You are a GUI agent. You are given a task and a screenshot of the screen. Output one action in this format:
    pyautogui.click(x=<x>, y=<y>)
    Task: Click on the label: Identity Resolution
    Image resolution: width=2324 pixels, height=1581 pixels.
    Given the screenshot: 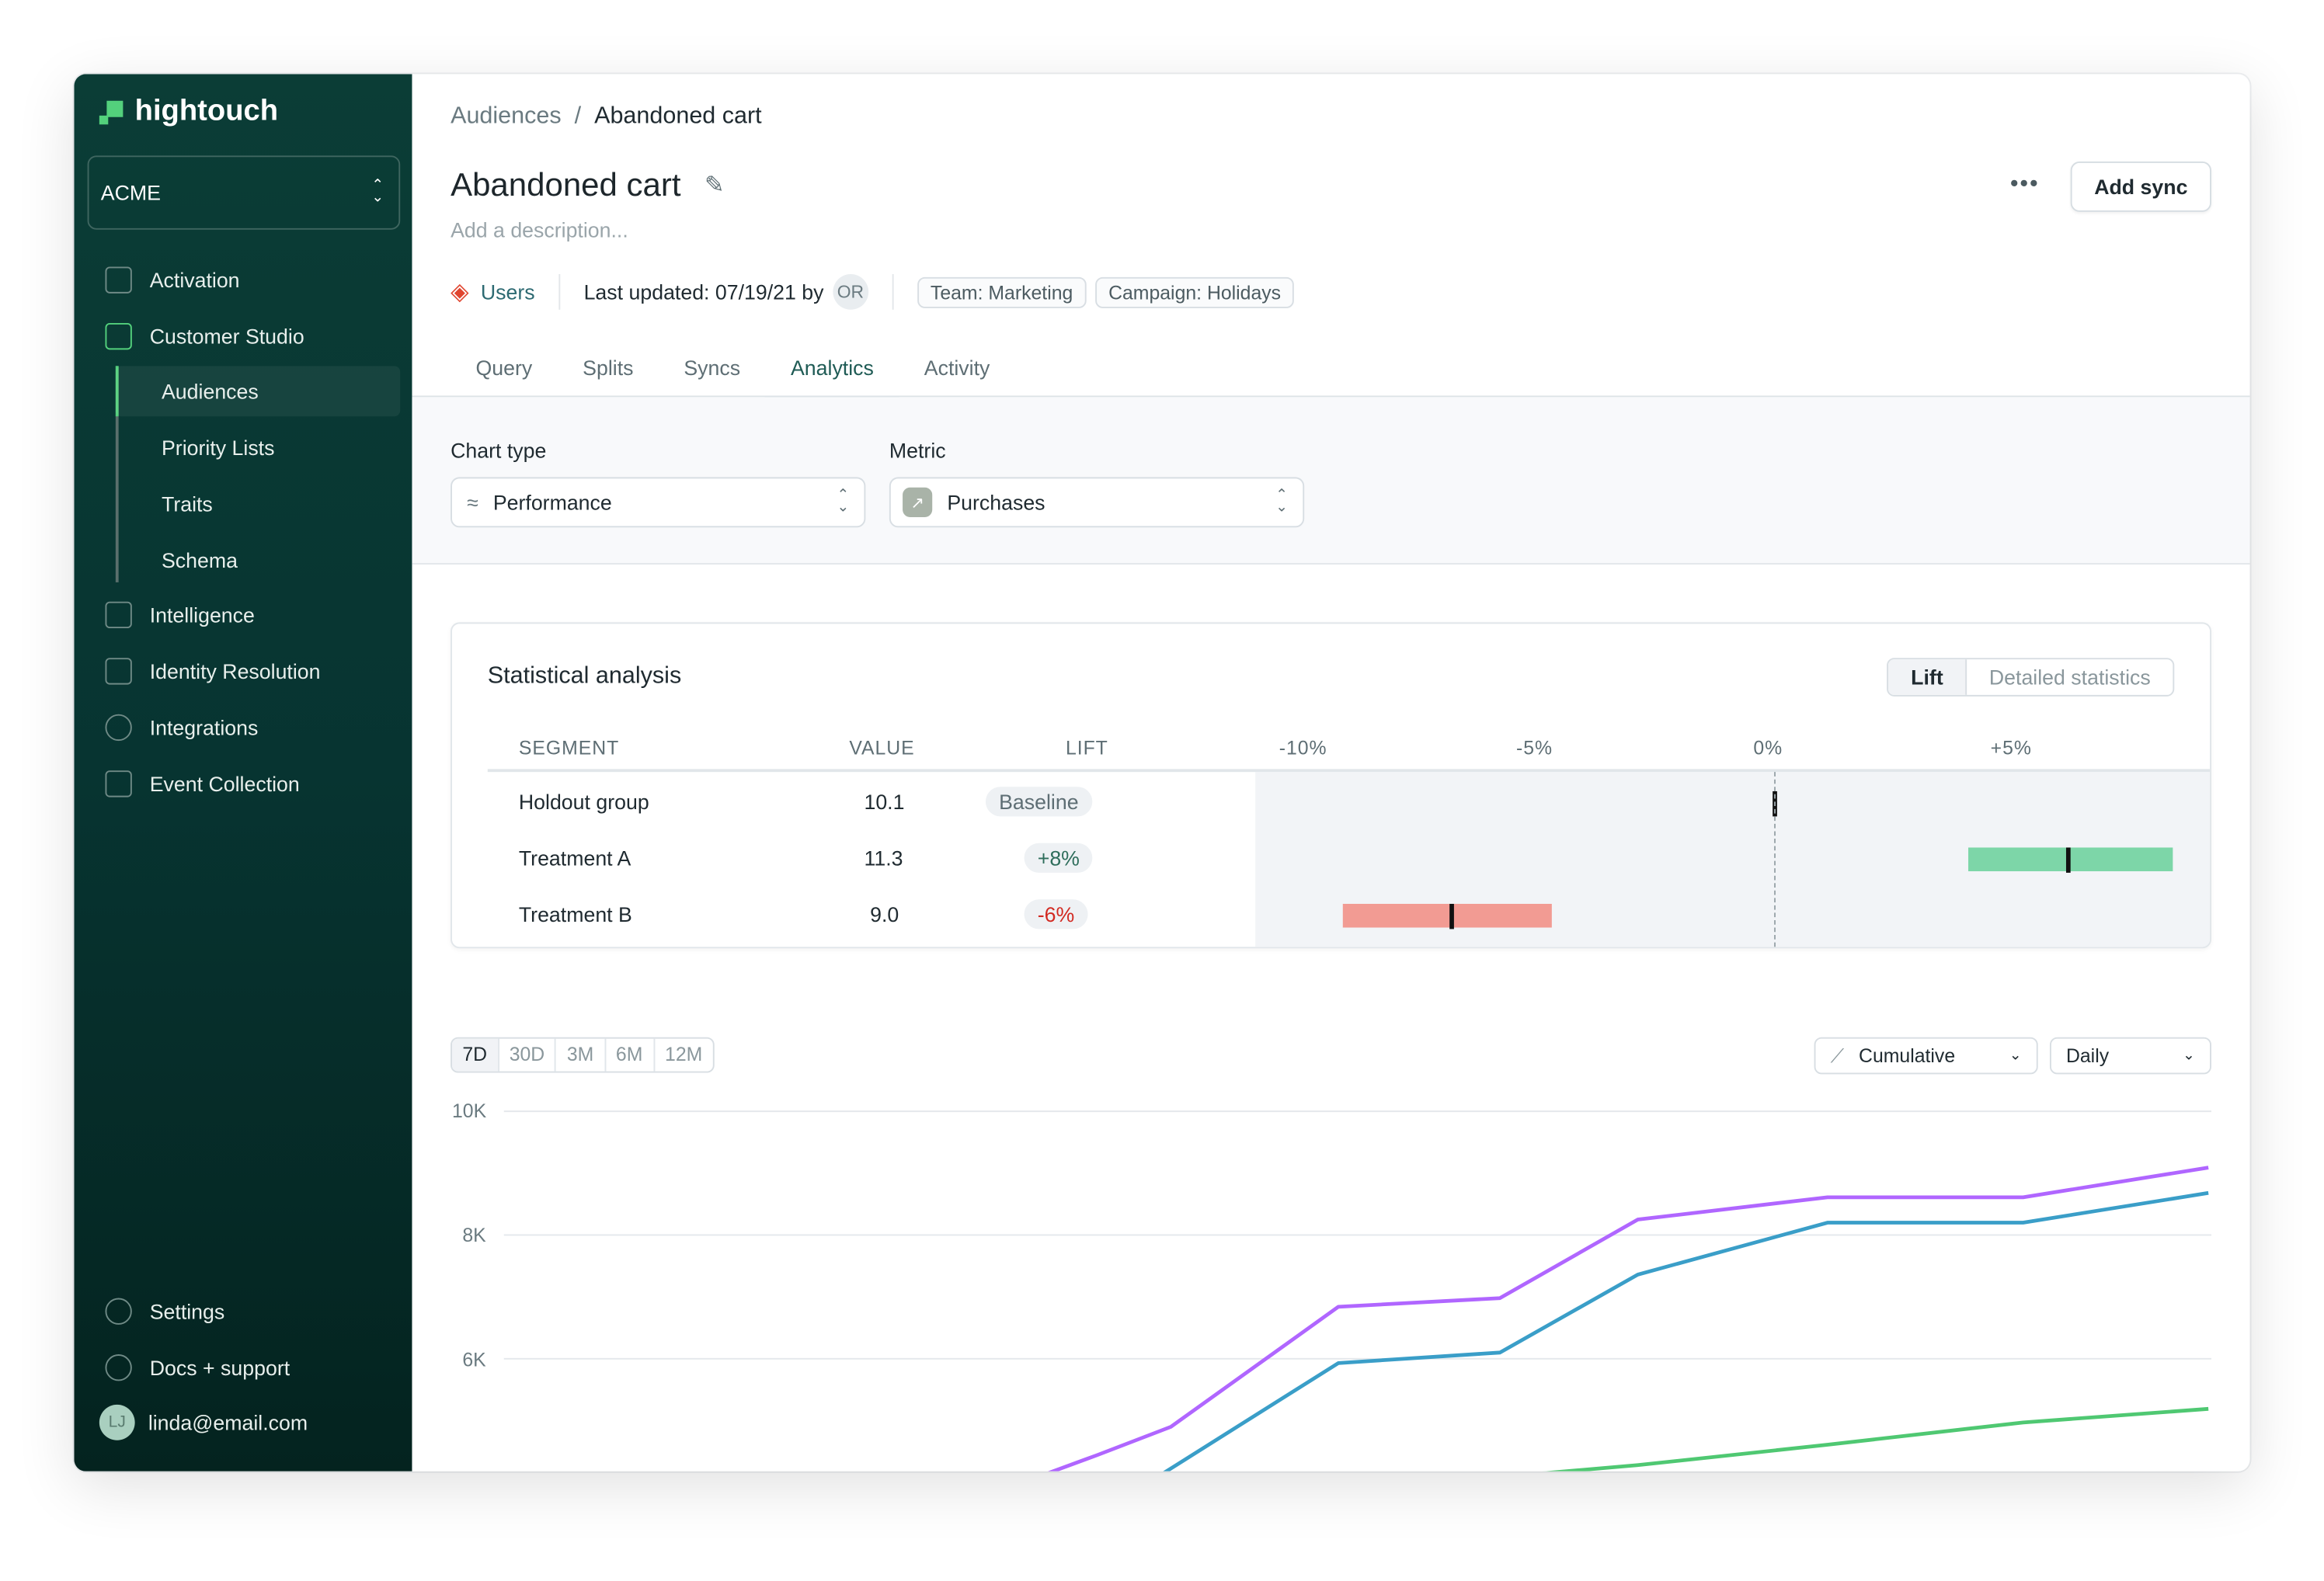 What is the action you would take?
    pyautogui.click(x=235, y=671)
    